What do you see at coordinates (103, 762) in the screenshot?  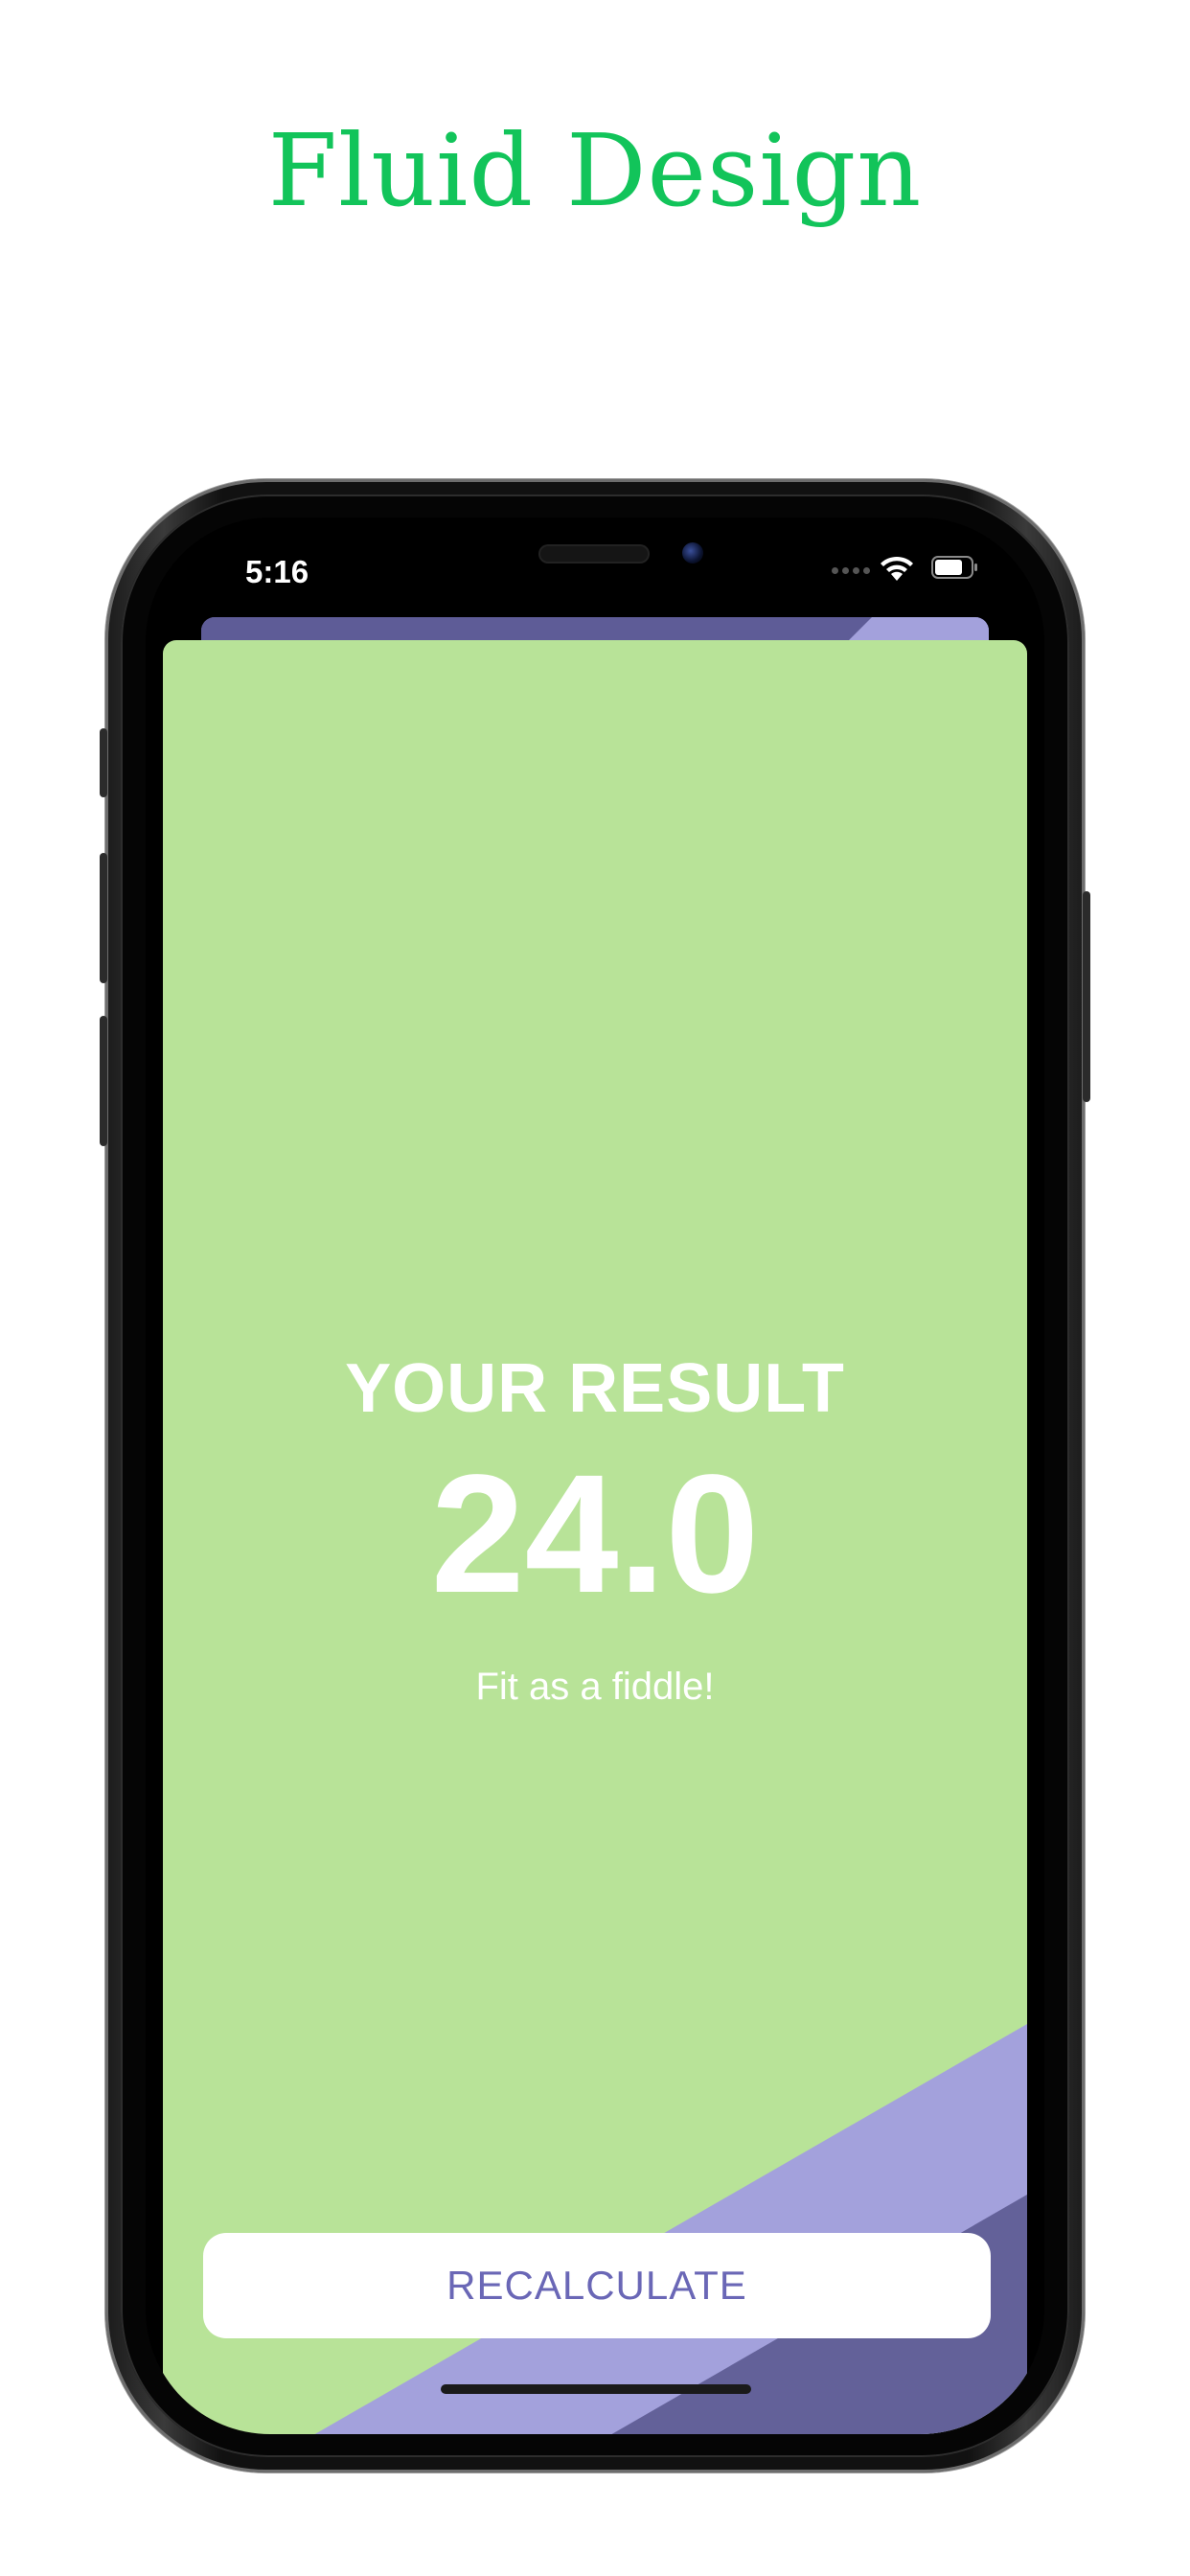 I see `mute-switch` at bounding box center [103, 762].